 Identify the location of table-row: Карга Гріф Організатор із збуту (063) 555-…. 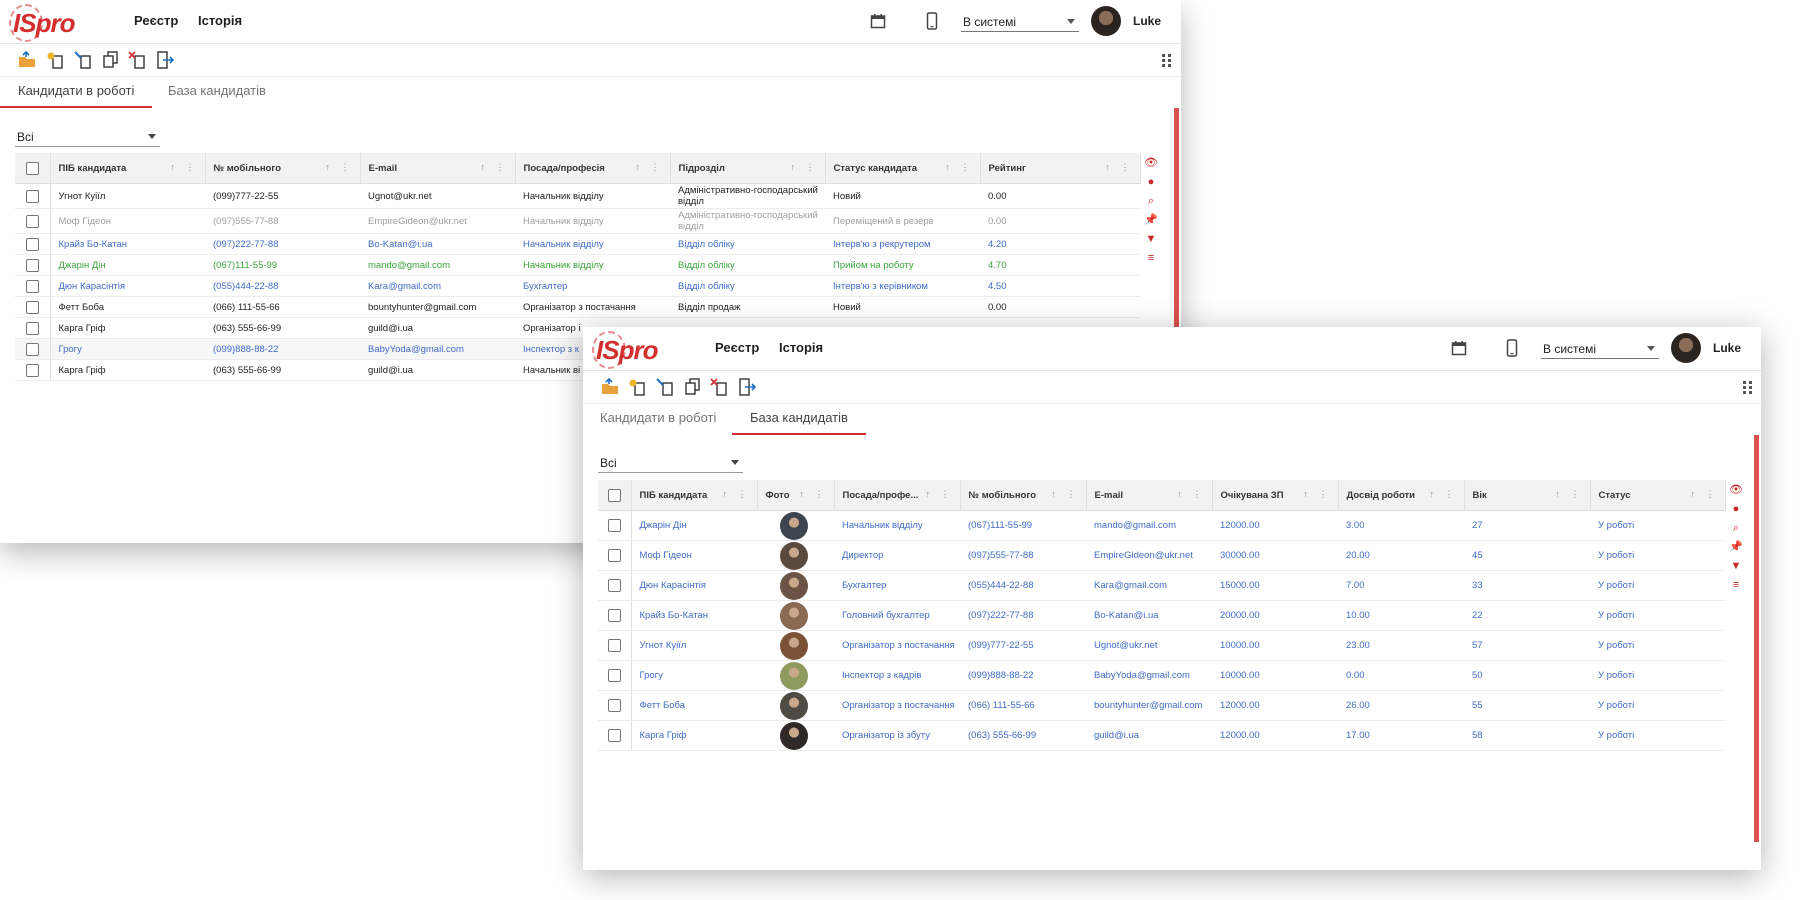
(1161, 735).